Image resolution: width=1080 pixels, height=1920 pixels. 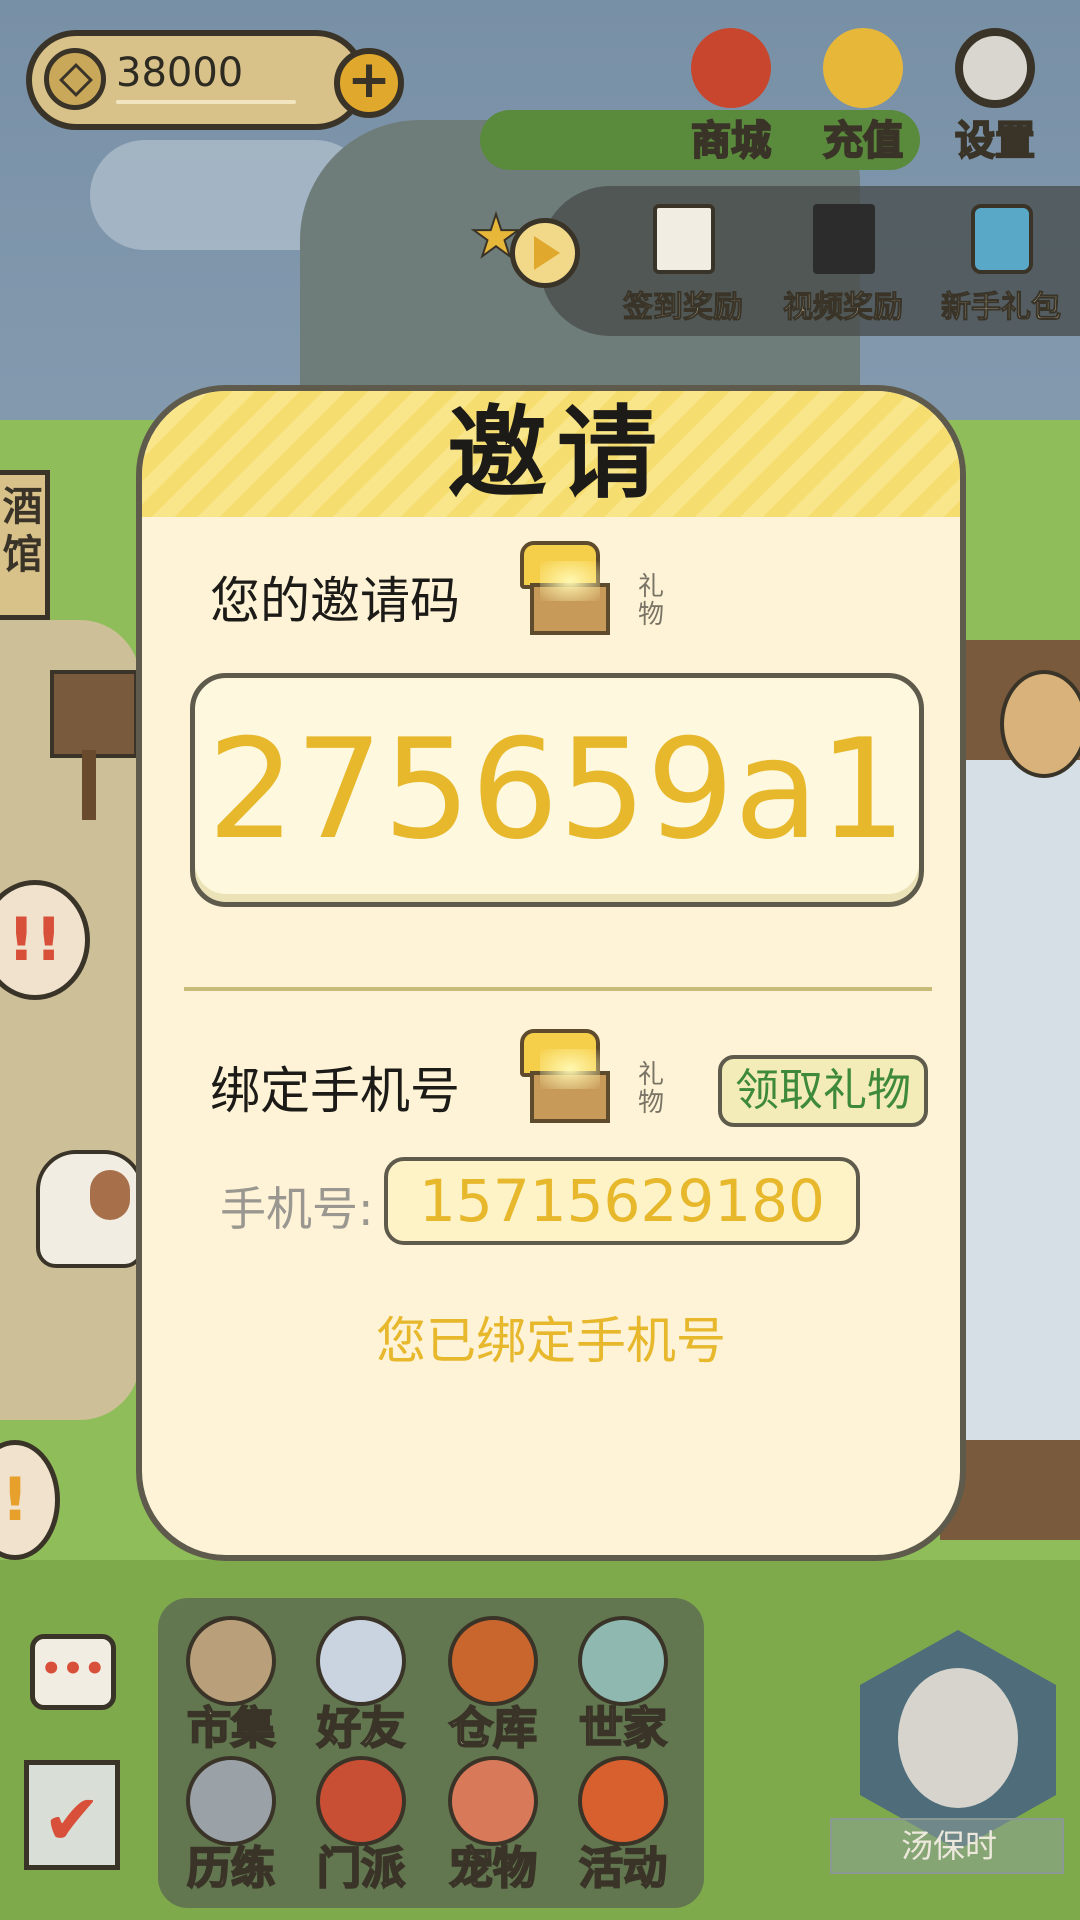 I want to click on log-end, so click(x=1040, y=724).